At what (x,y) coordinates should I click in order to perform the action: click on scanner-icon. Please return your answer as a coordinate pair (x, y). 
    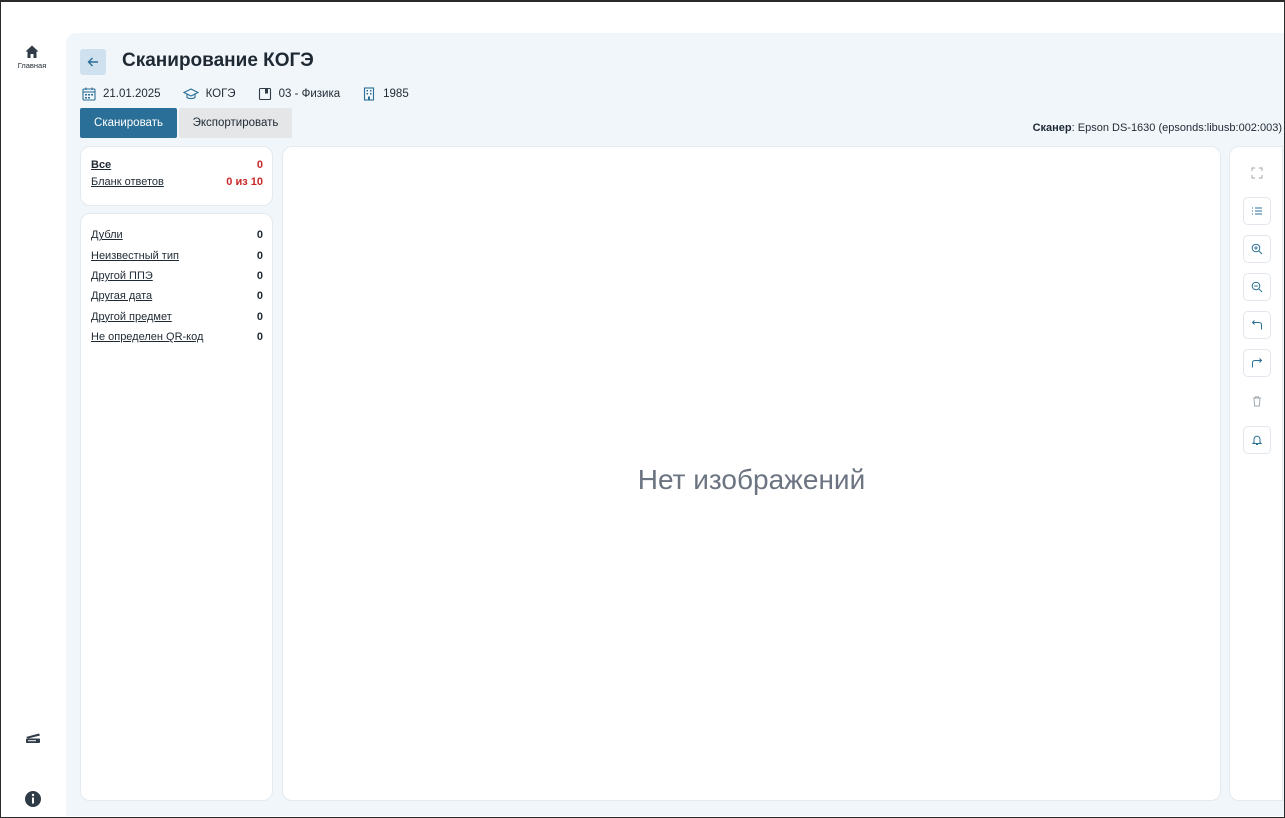
    Looking at the image, I should click on (33, 738).